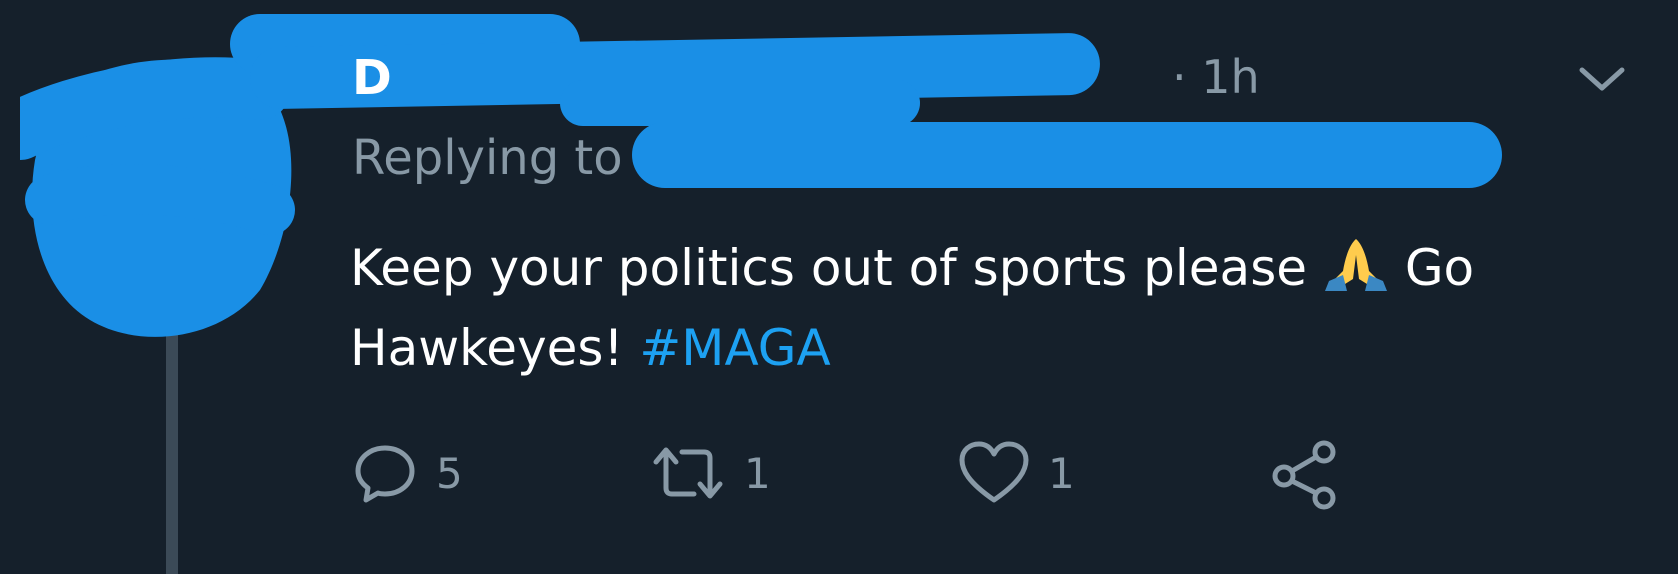 The width and height of the screenshot is (1678, 574). Describe the element at coordinates (449, 473) in the screenshot. I see `reply-count: 5` at that location.